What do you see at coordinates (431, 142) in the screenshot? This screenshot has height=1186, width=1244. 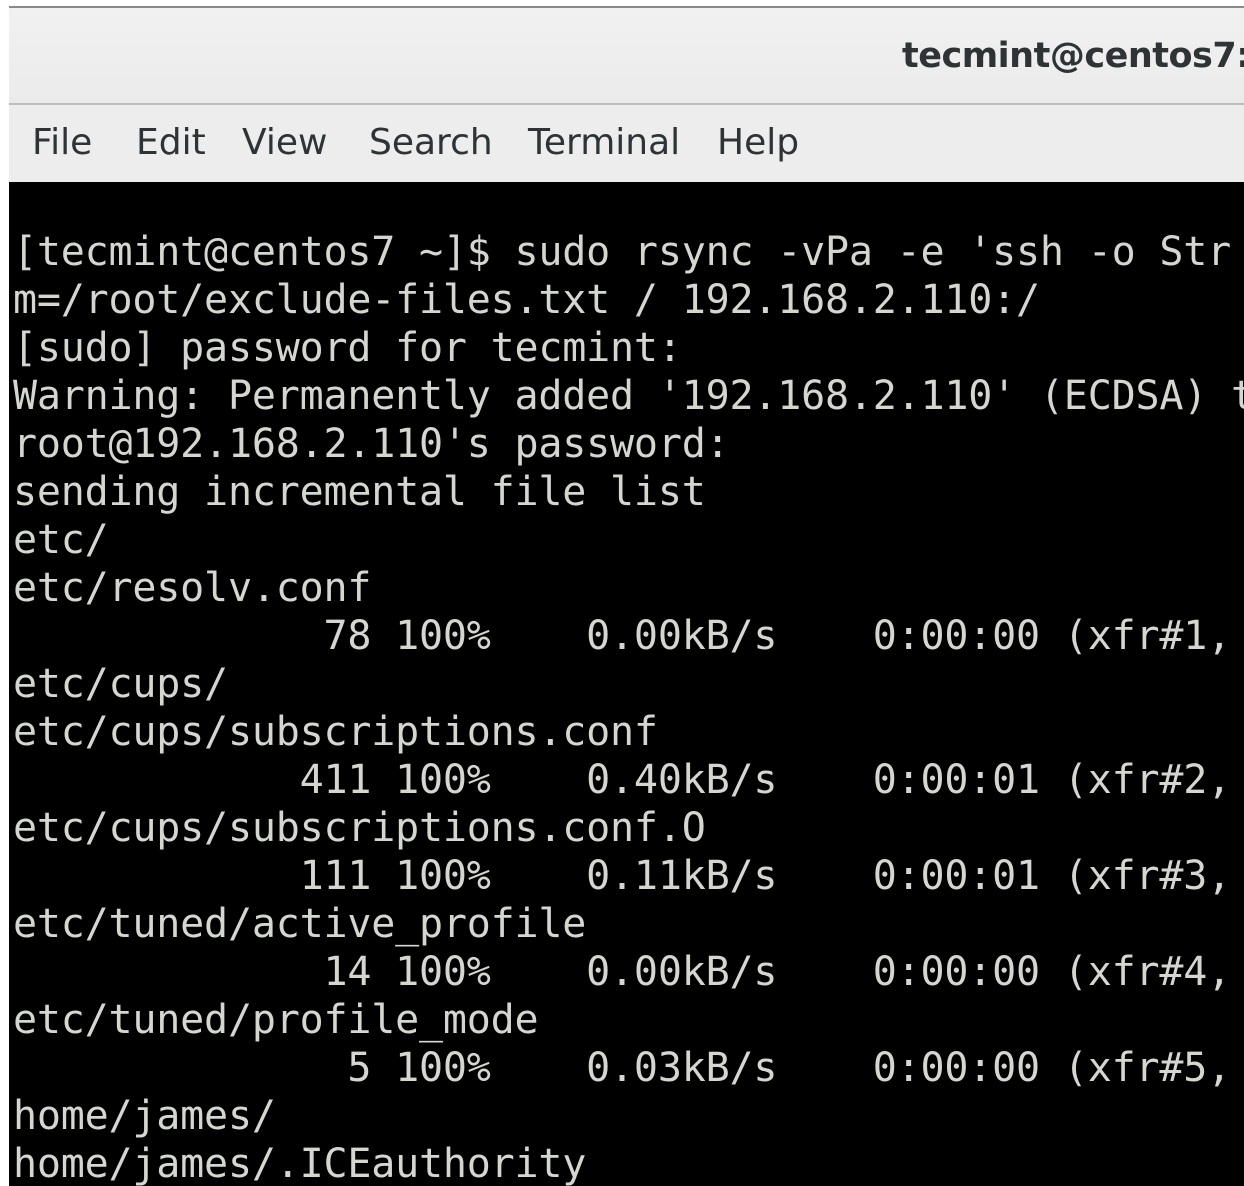 I see `menu-search: Search` at bounding box center [431, 142].